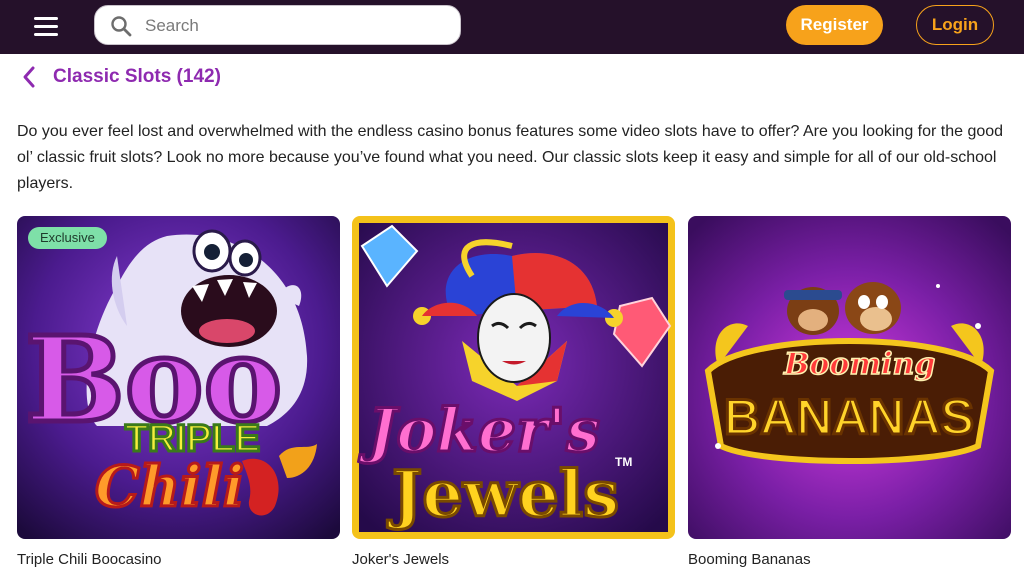 Image resolution: width=1024 pixels, height=570 pixels. What do you see at coordinates (400, 559) in the screenshot?
I see `game-title: Joker's Jewels` at bounding box center [400, 559].